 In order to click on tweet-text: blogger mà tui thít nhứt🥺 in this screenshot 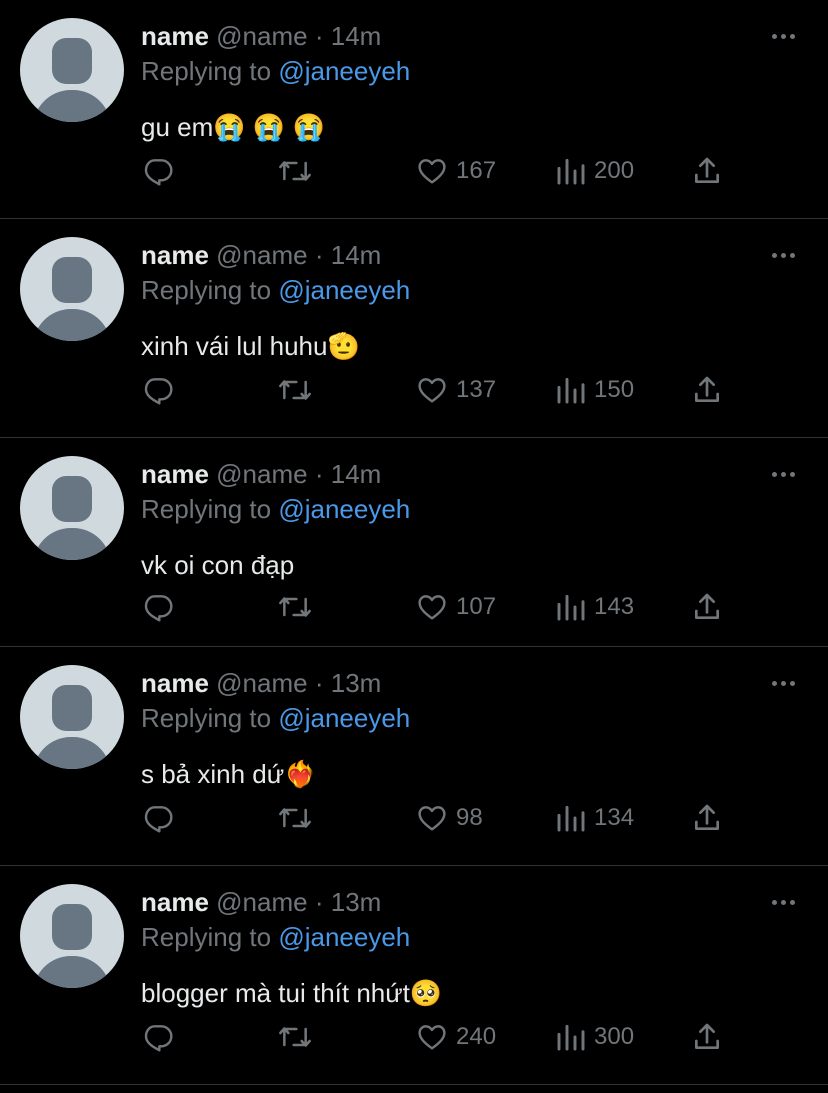, I will do `click(292, 993)`.